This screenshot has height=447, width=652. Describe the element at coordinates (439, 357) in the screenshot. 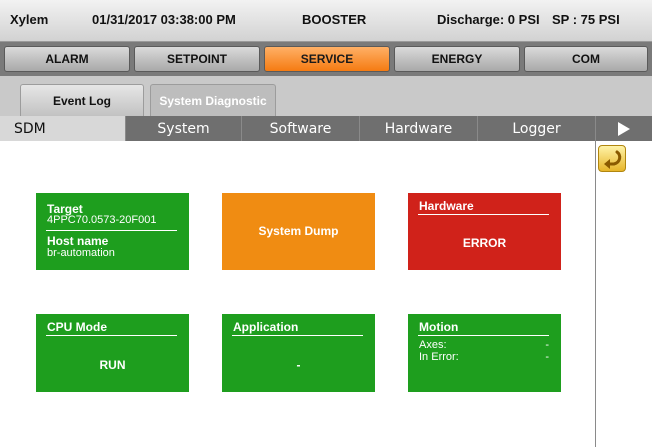

I see `in-error-label: In Error:` at that location.